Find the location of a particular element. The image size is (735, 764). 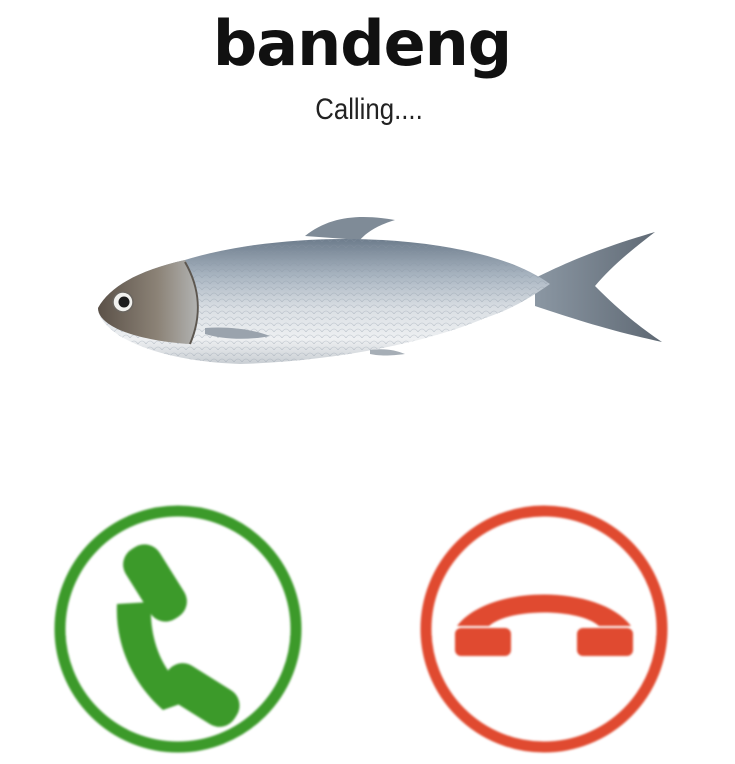

accept-call-button is located at coordinates (178, 629).